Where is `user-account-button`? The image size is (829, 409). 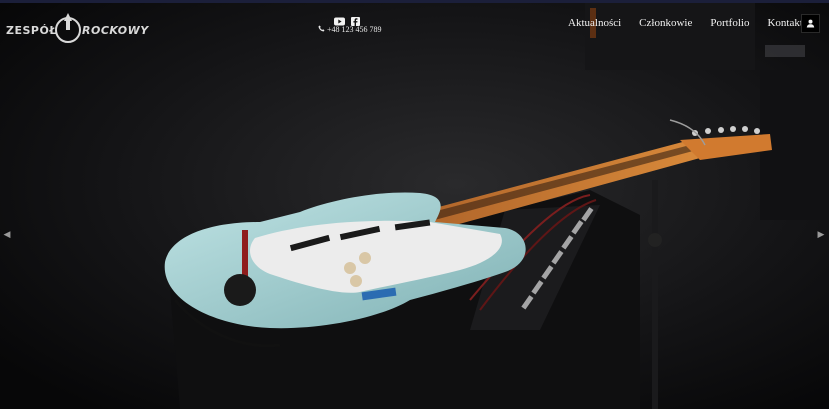
user-account-button is located at coordinates (810, 23).